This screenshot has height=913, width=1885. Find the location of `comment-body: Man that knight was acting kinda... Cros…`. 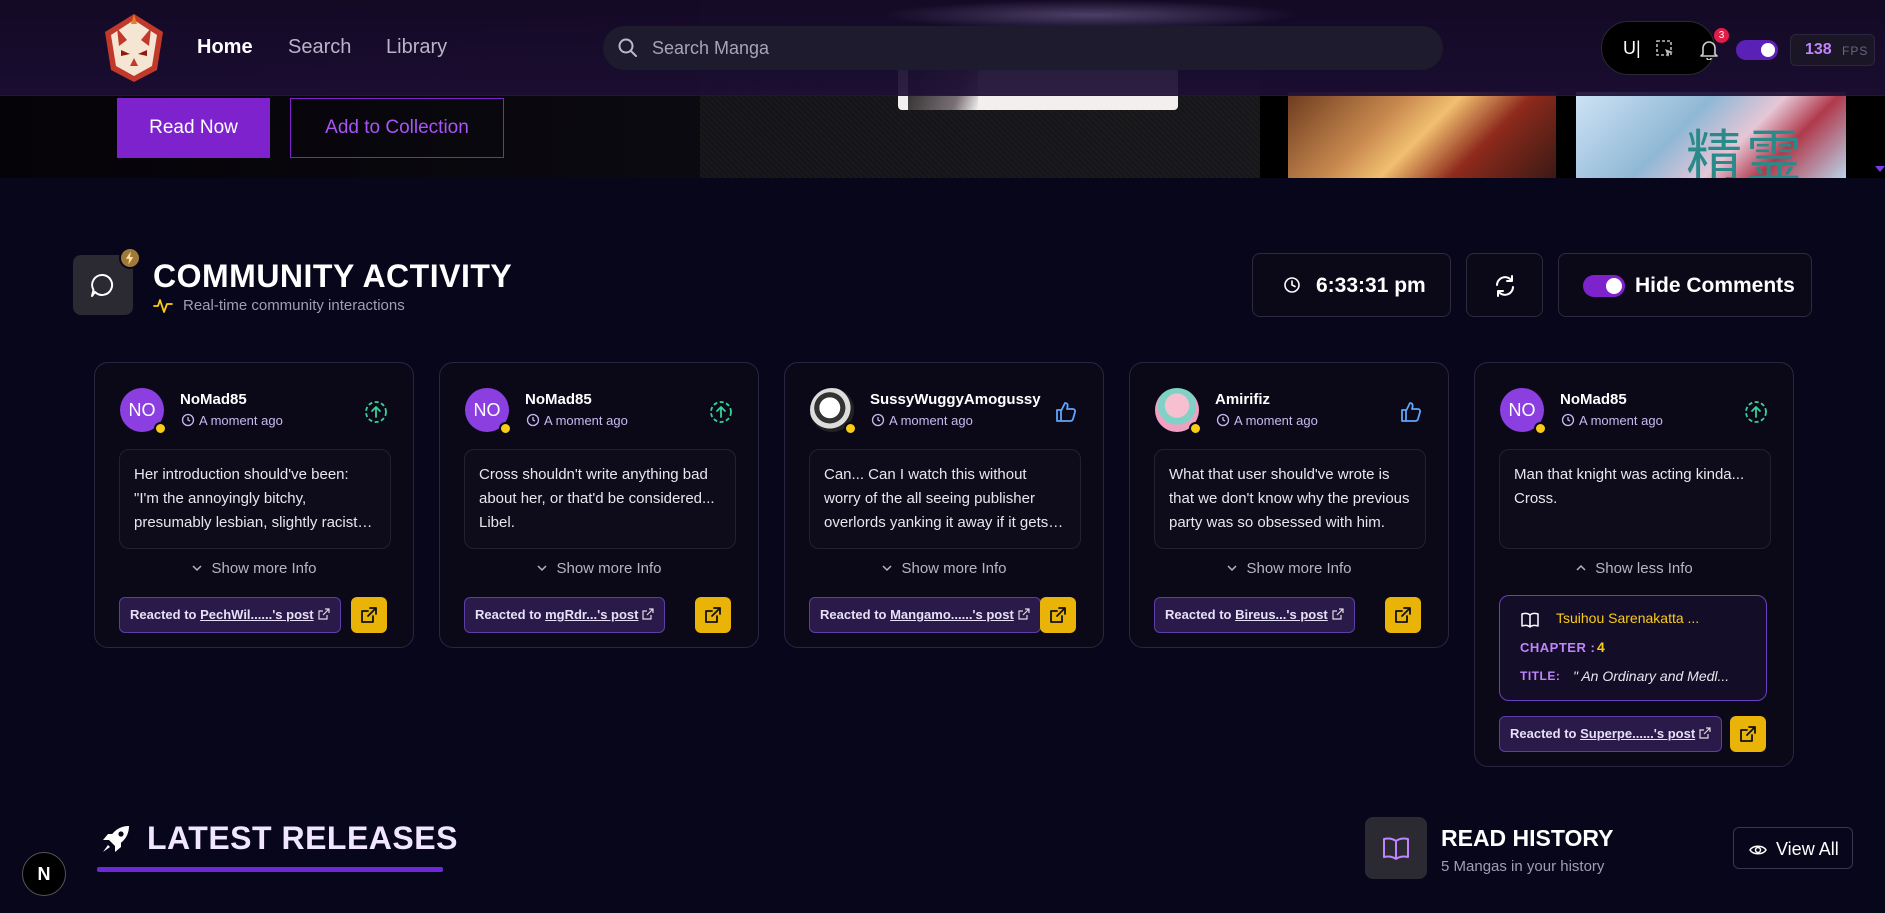

comment-body: Man that knight was acting kinda... Cros… is located at coordinates (1629, 486).